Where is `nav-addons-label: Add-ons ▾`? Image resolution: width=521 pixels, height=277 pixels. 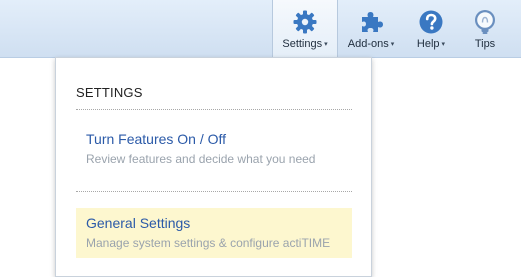 nav-addons-label: Add-ons ▾ is located at coordinates (371, 44).